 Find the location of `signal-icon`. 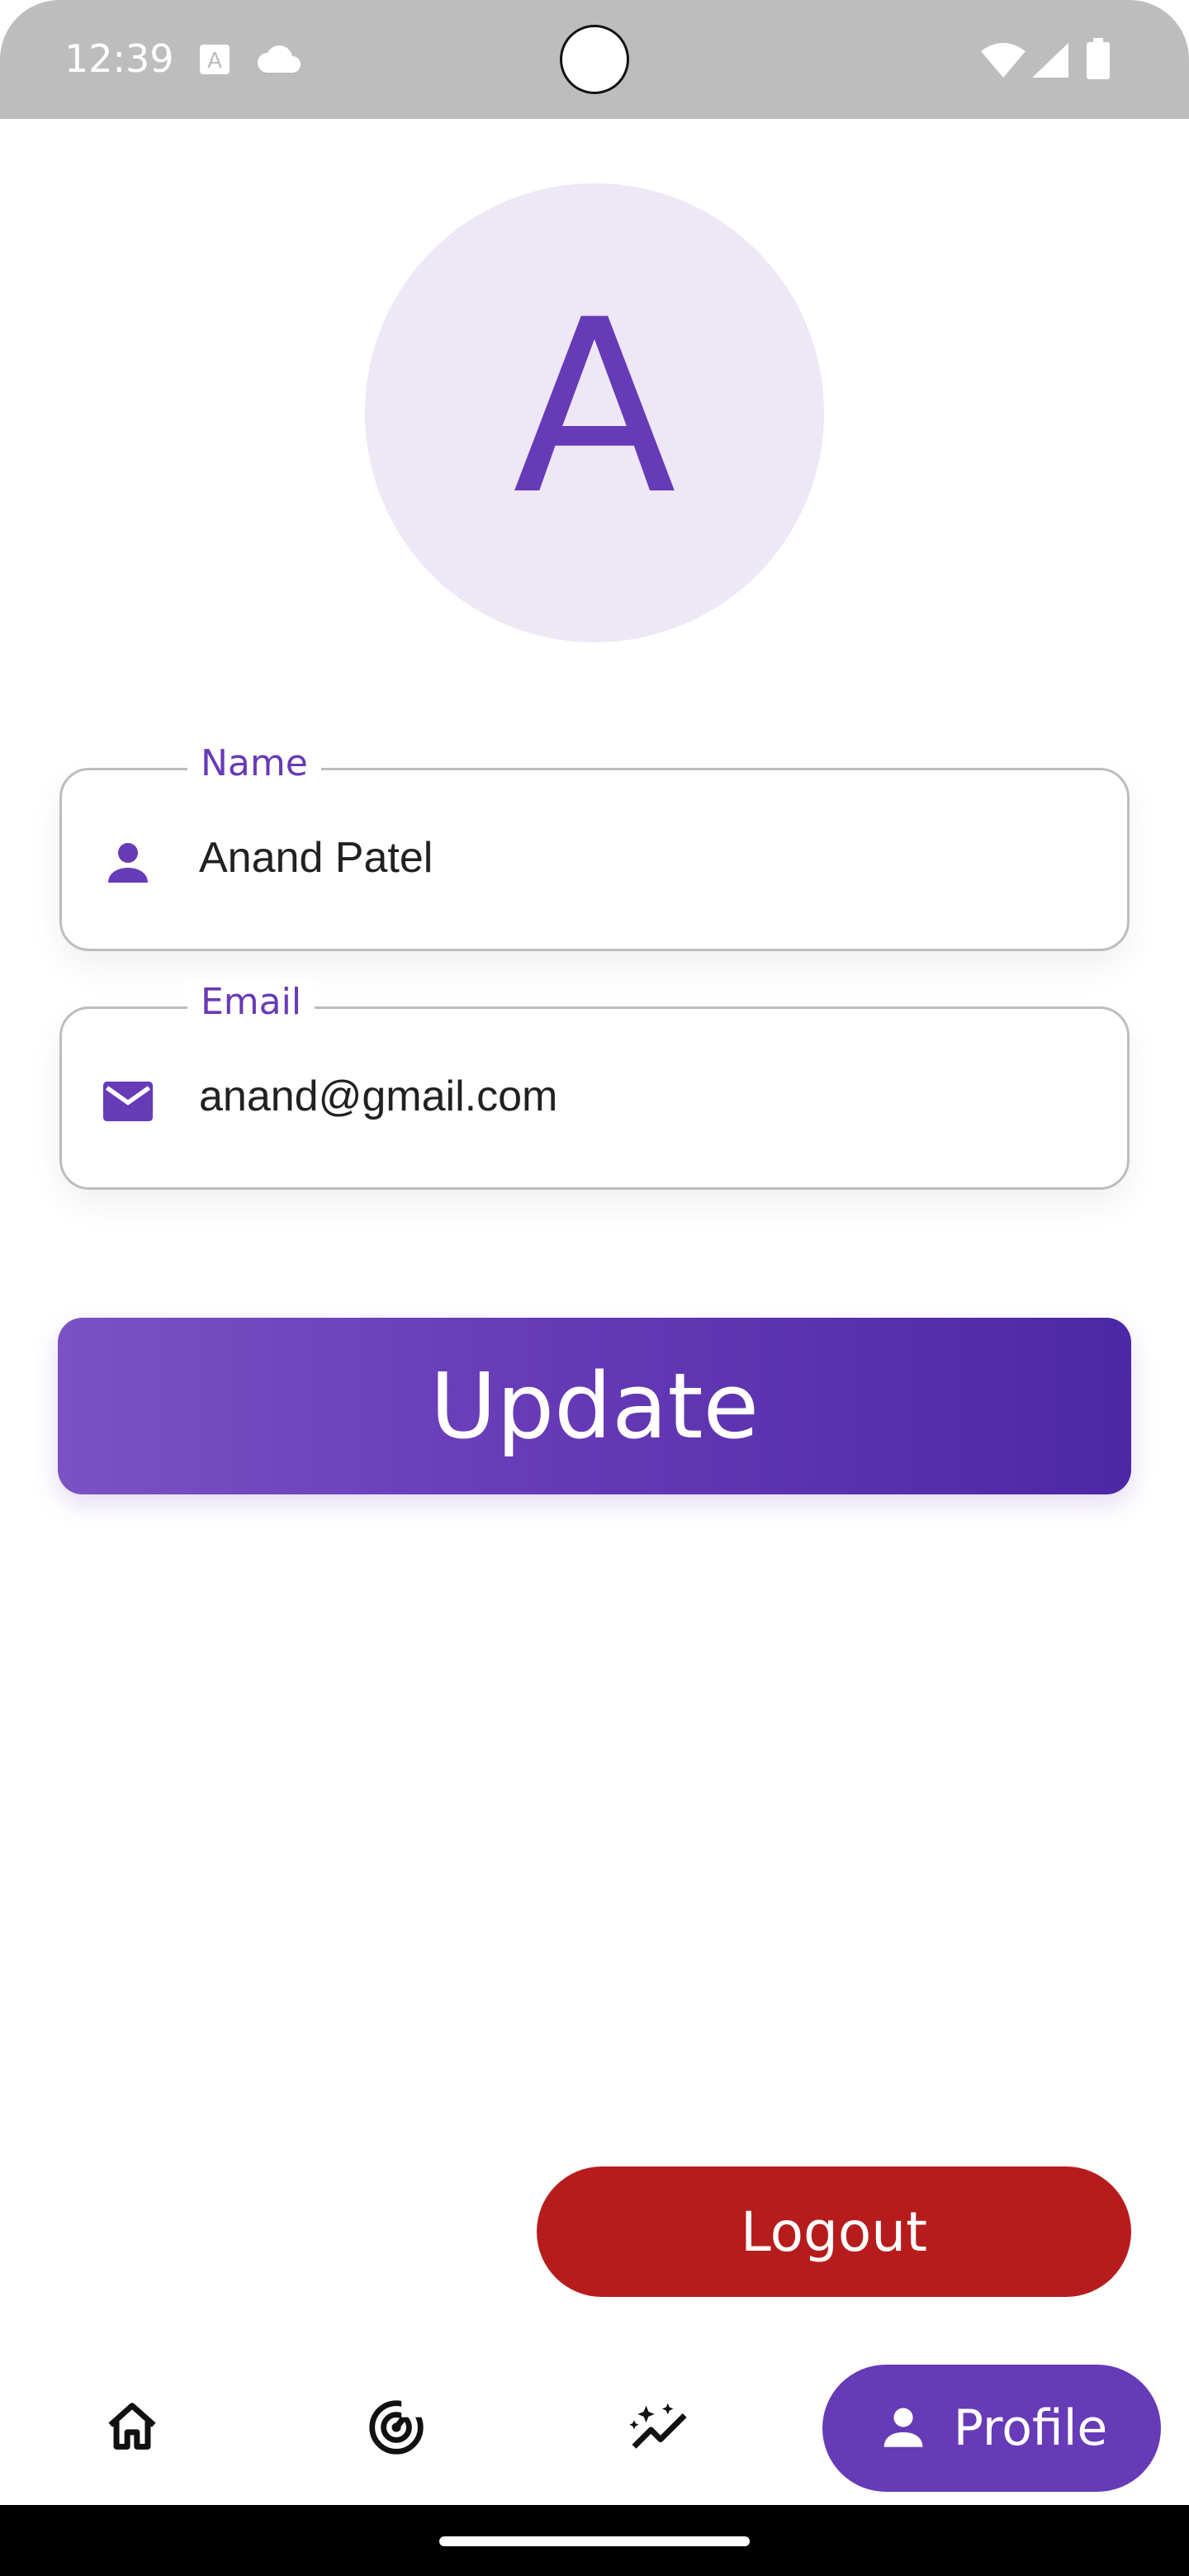

signal-icon is located at coordinates (1050, 62).